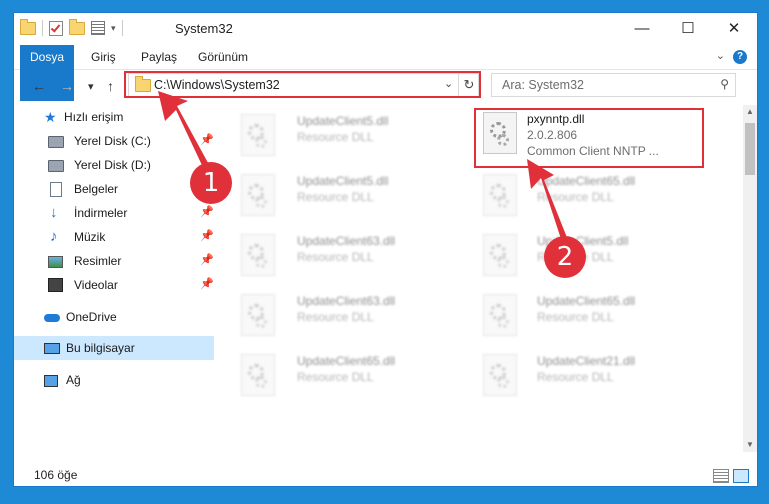 This screenshot has width=769, height=504. What do you see at coordinates (613, 85) in the screenshot?
I see `search-input: Ara: System32 ⚲` at bounding box center [613, 85].